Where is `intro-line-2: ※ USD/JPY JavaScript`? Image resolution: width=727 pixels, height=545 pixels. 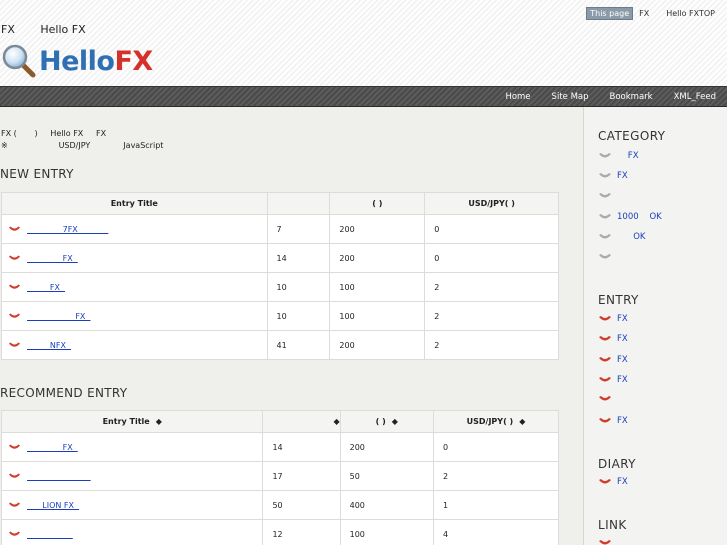
intro-line-2: ※ USD/JPY JavaScript is located at coordinates (82, 145).